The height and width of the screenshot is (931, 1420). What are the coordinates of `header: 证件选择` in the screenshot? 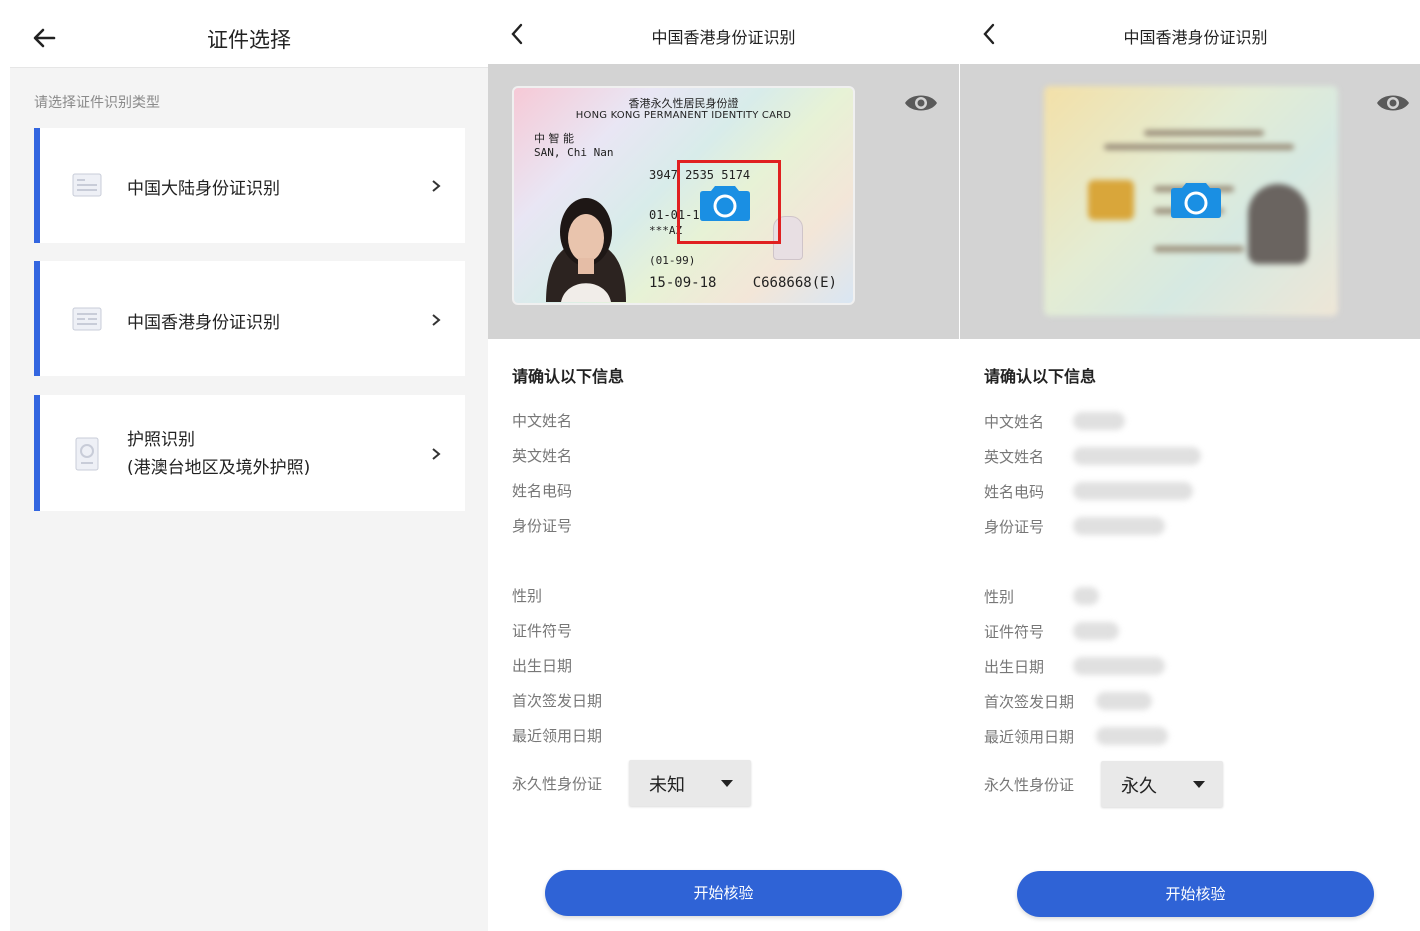 It's located at (249, 39).